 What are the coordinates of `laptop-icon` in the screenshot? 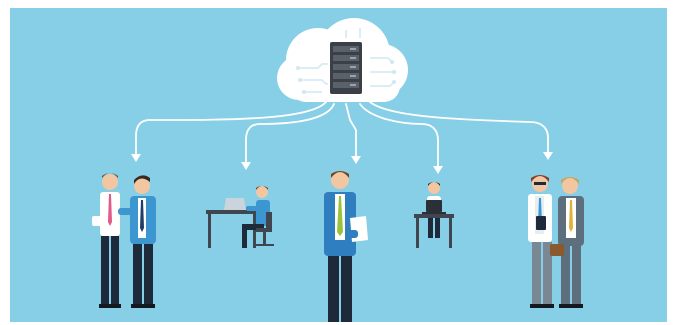 It's located at (235, 204).